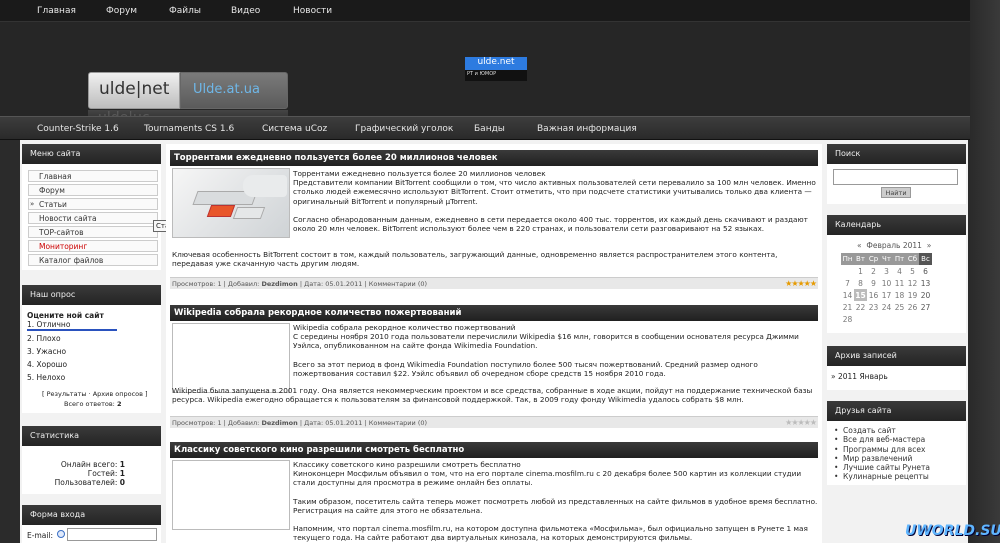 The image size is (1000, 543). What do you see at coordinates (93, 190) in the screenshot?
I see `menu-item-forum: Форум` at bounding box center [93, 190].